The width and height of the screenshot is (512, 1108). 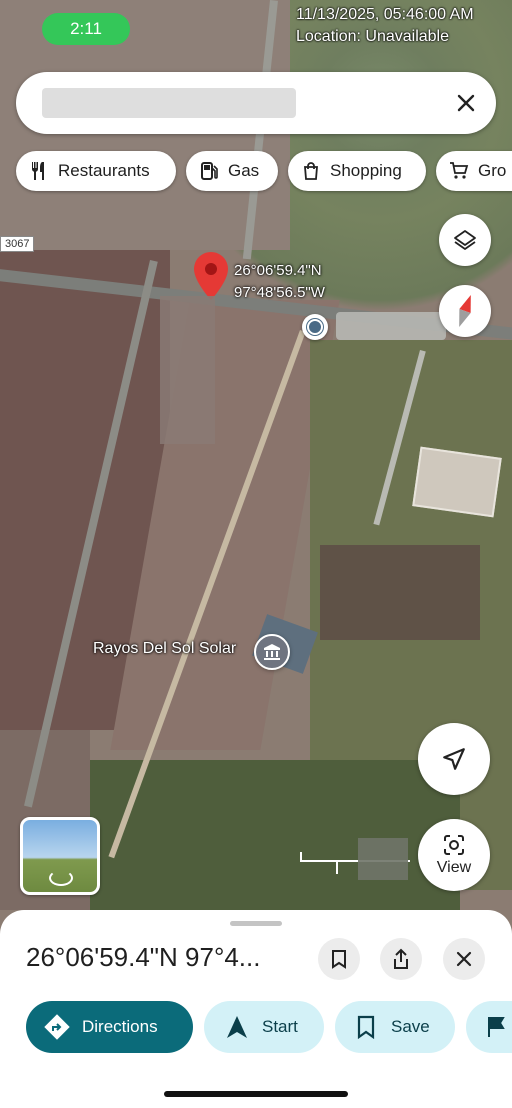 I want to click on blurred-region, so click(x=187, y=370).